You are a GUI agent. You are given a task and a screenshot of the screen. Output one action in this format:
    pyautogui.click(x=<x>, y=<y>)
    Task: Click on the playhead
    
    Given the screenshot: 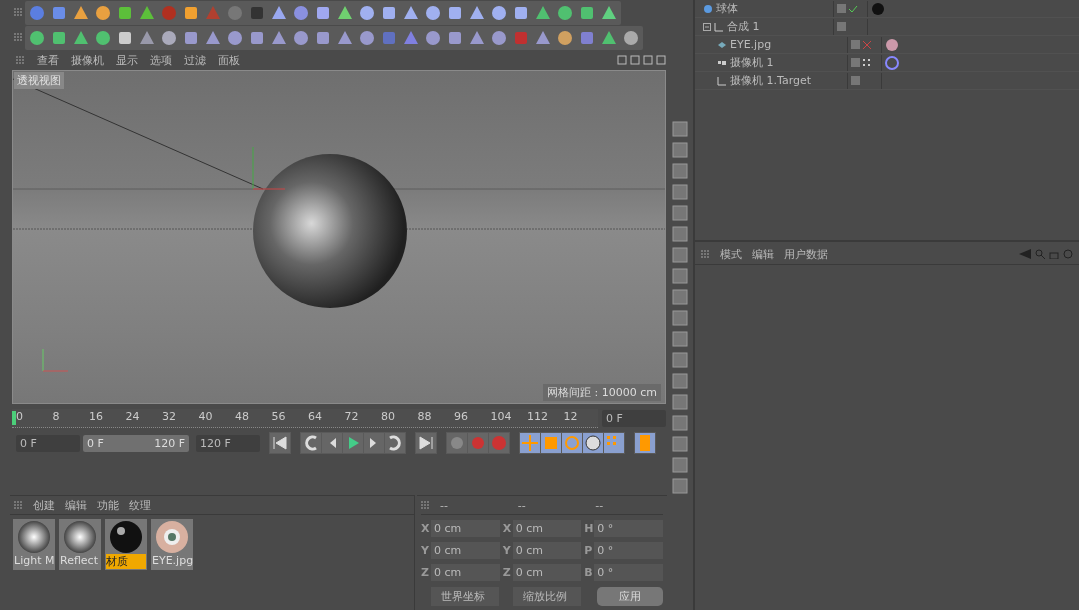 What is the action you would take?
    pyautogui.click(x=14, y=417)
    